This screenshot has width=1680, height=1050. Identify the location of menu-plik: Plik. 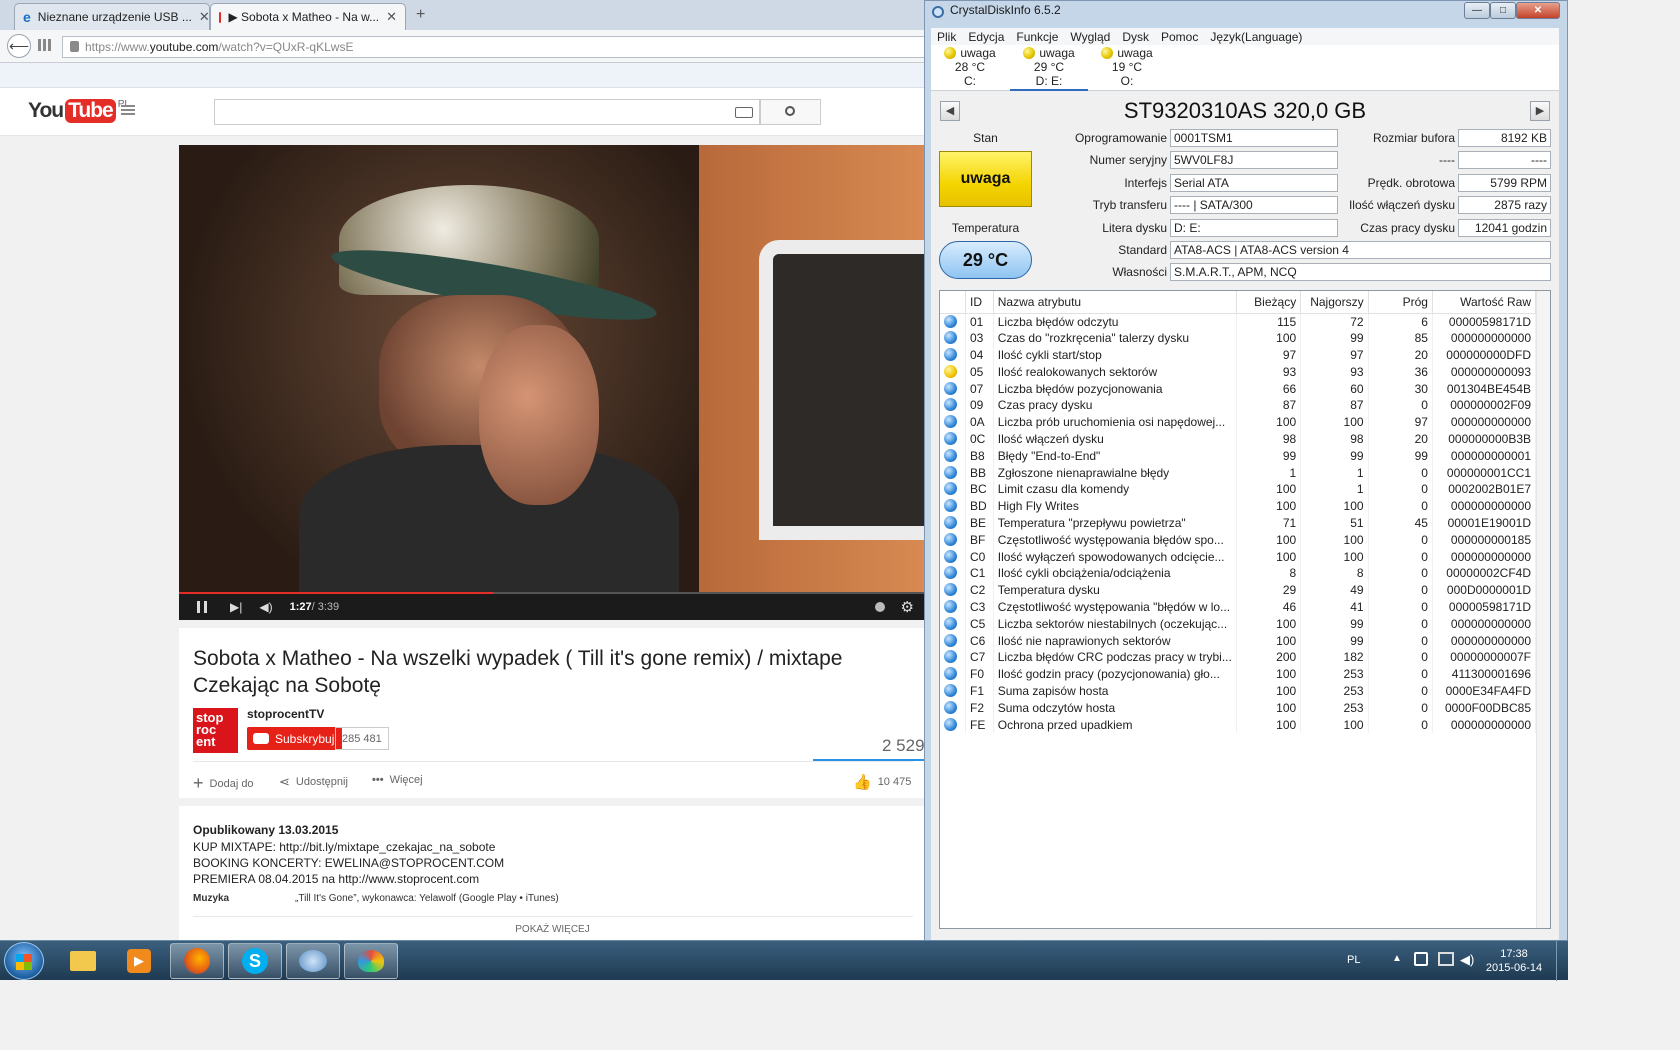
(946, 37).